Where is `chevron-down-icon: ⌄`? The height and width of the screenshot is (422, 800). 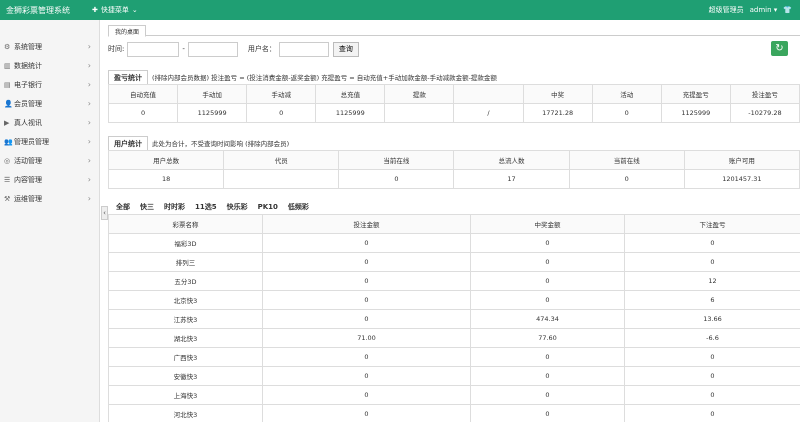
chevron-down-icon: ⌄ is located at coordinates (134, 10).